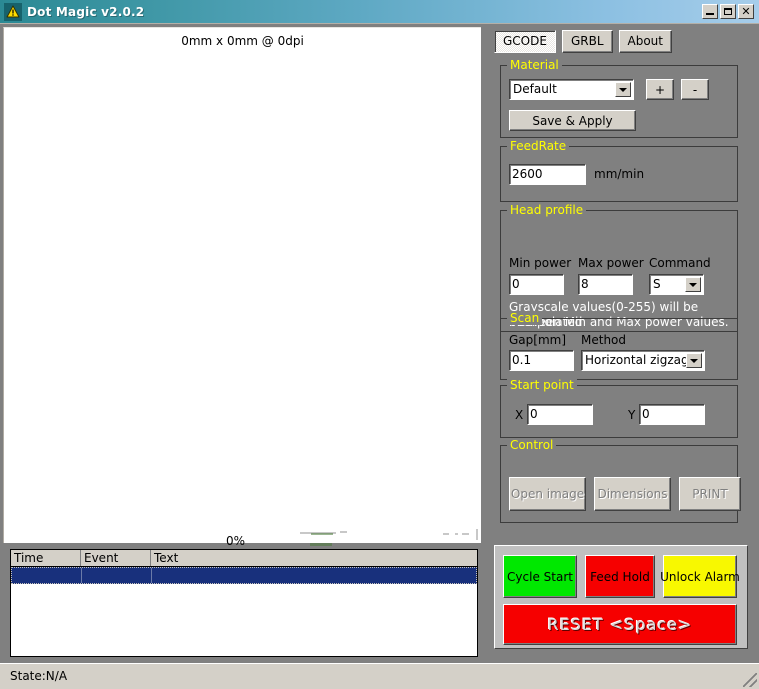 Image resolution: width=759 pixels, height=689 pixels. I want to click on table-header-row: Time Event Text, so click(244, 558).